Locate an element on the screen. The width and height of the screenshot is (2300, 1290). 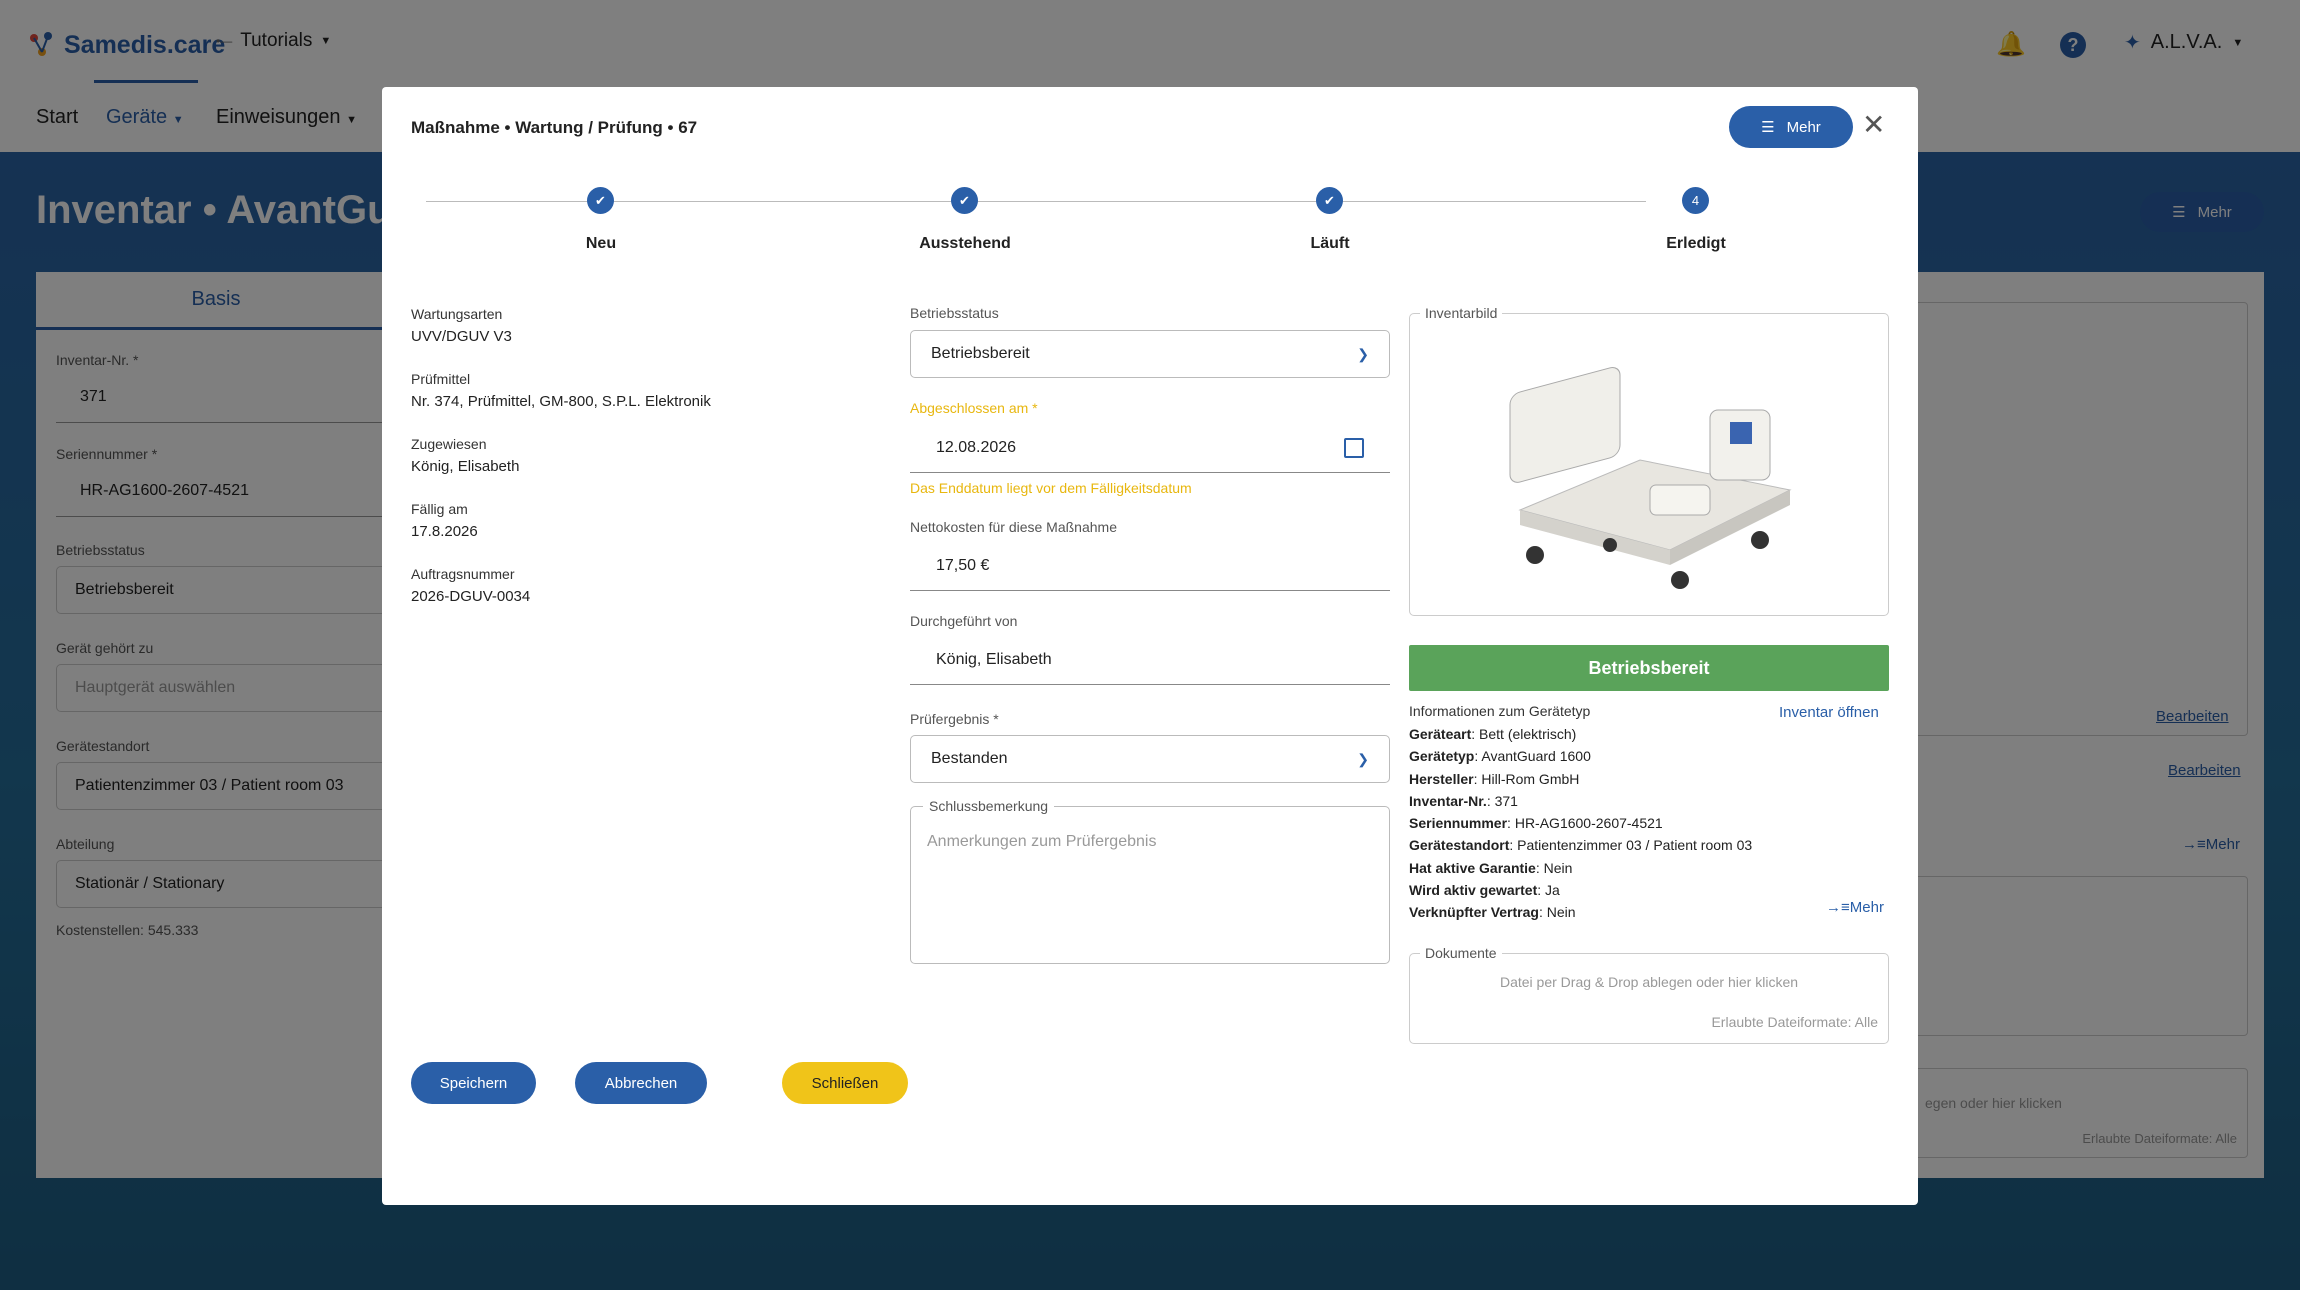
detail-key: Gerätetyp is located at coordinates (1442, 756).